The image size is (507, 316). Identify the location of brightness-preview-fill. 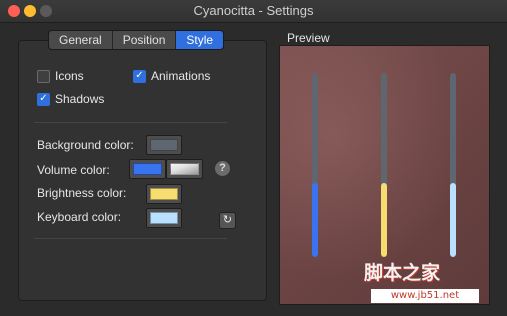
(384, 220).